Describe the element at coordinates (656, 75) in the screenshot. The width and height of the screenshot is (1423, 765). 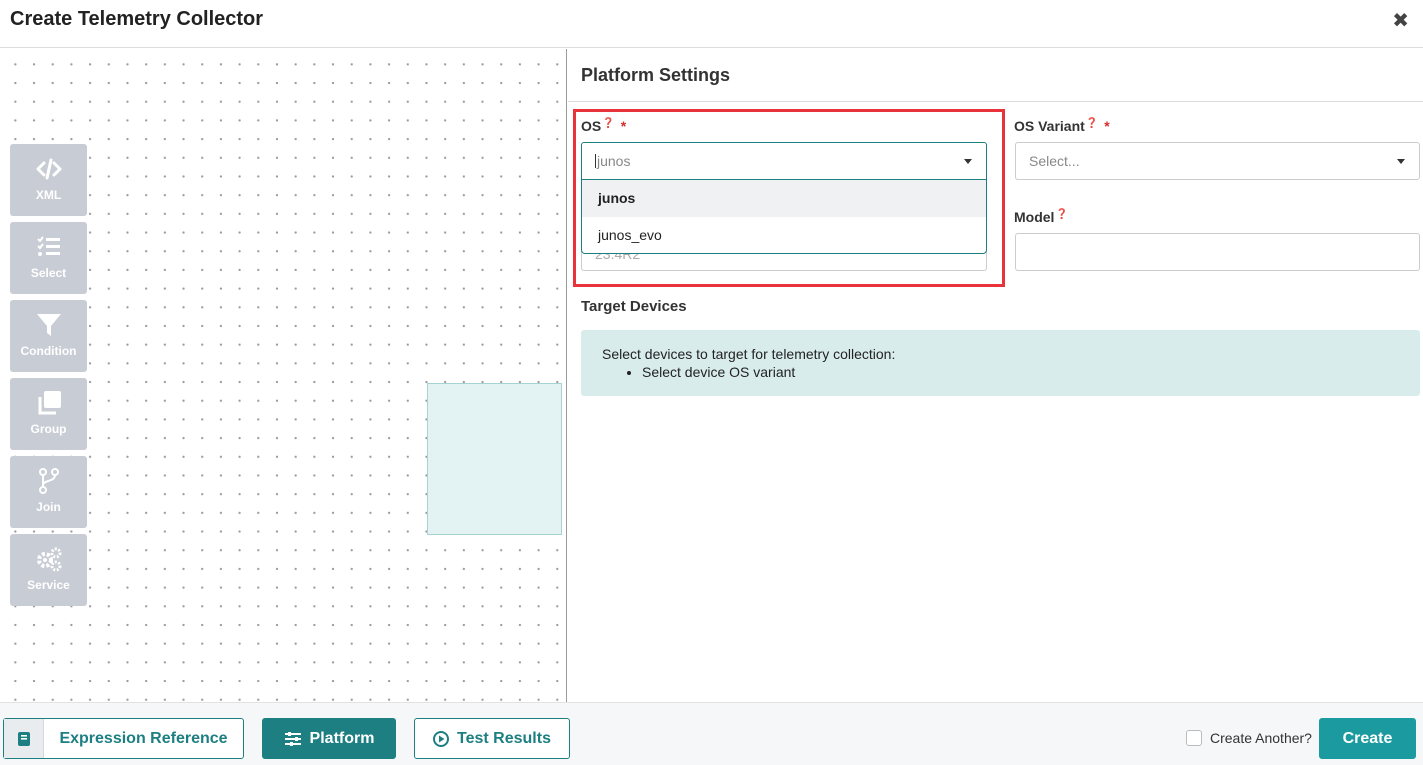
I see `panel-title: Platform Settings` at that location.